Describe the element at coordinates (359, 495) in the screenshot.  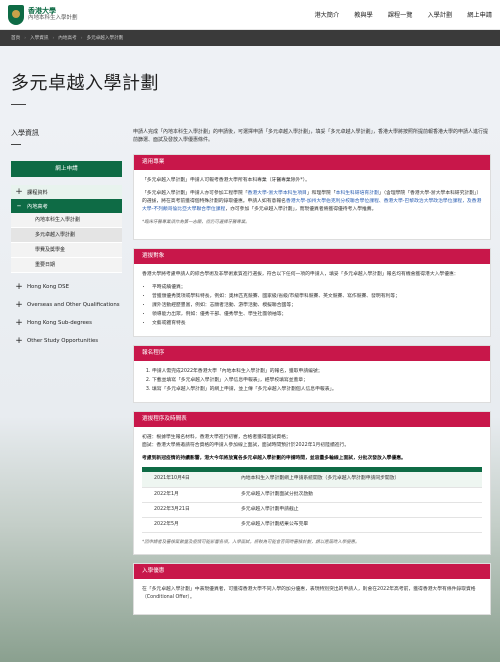
I see `table-cell-event: 多元卓越入學計劃面試分批次啟動` at that location.